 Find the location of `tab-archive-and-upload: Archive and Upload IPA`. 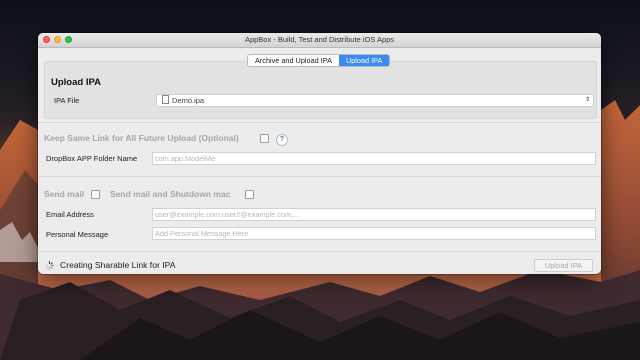

tab-archive-and-upload: Archive and Upload IPA is located at coordinates (293, 60).